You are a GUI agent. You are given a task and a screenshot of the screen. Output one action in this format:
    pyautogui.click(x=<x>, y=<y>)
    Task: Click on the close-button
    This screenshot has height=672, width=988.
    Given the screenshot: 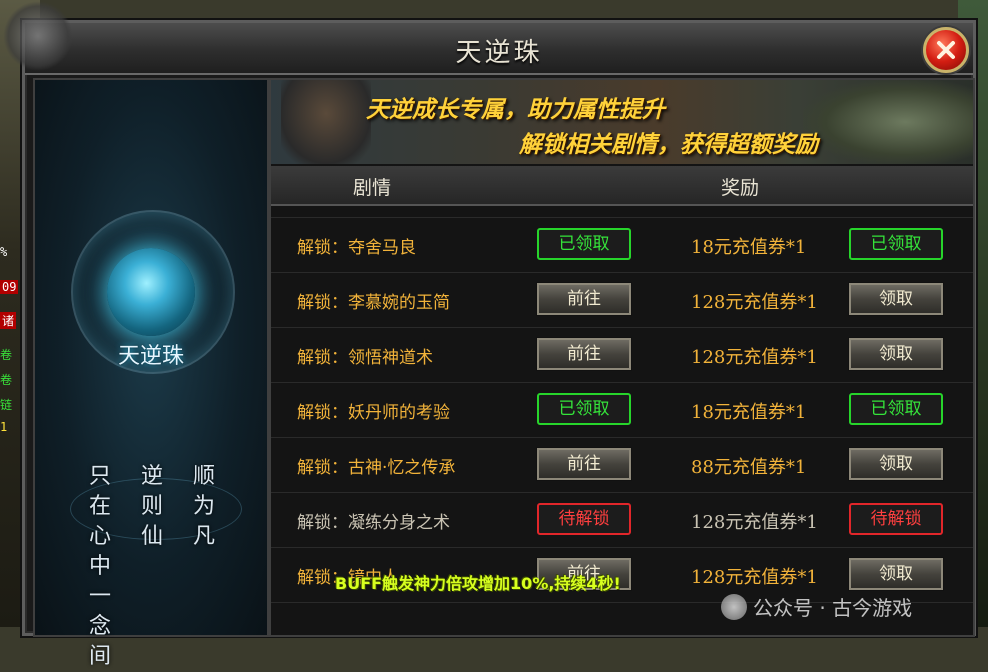 What is the action you would take?
    pyautogui.click(x=946, y=50)
    